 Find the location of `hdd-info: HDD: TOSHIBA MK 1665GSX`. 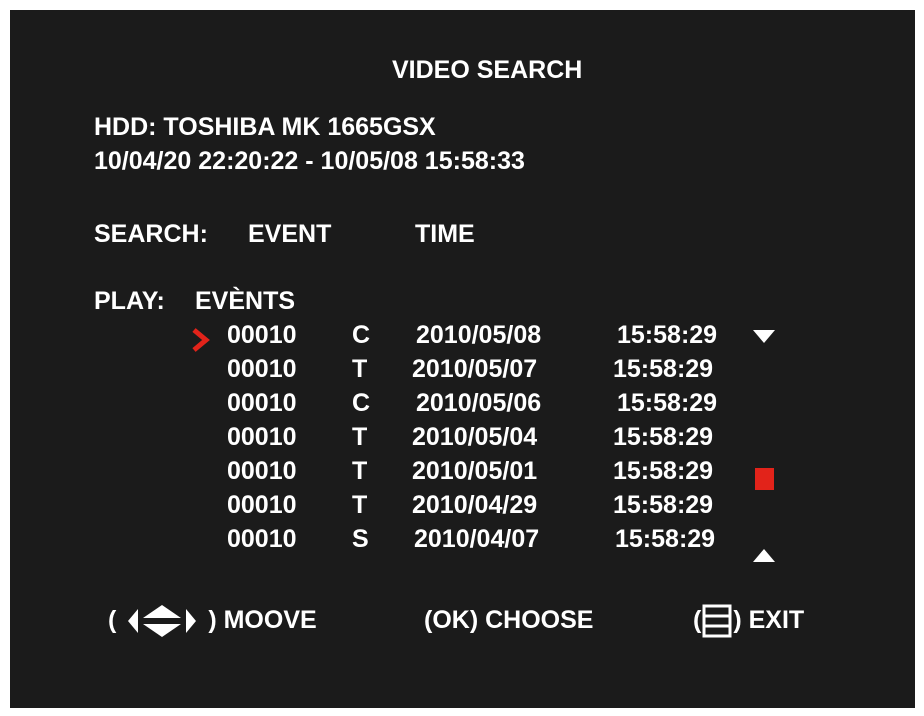

hdd-info: HDD: TOSHIBA MK 1665GSX is located at coordinates (265, 127).